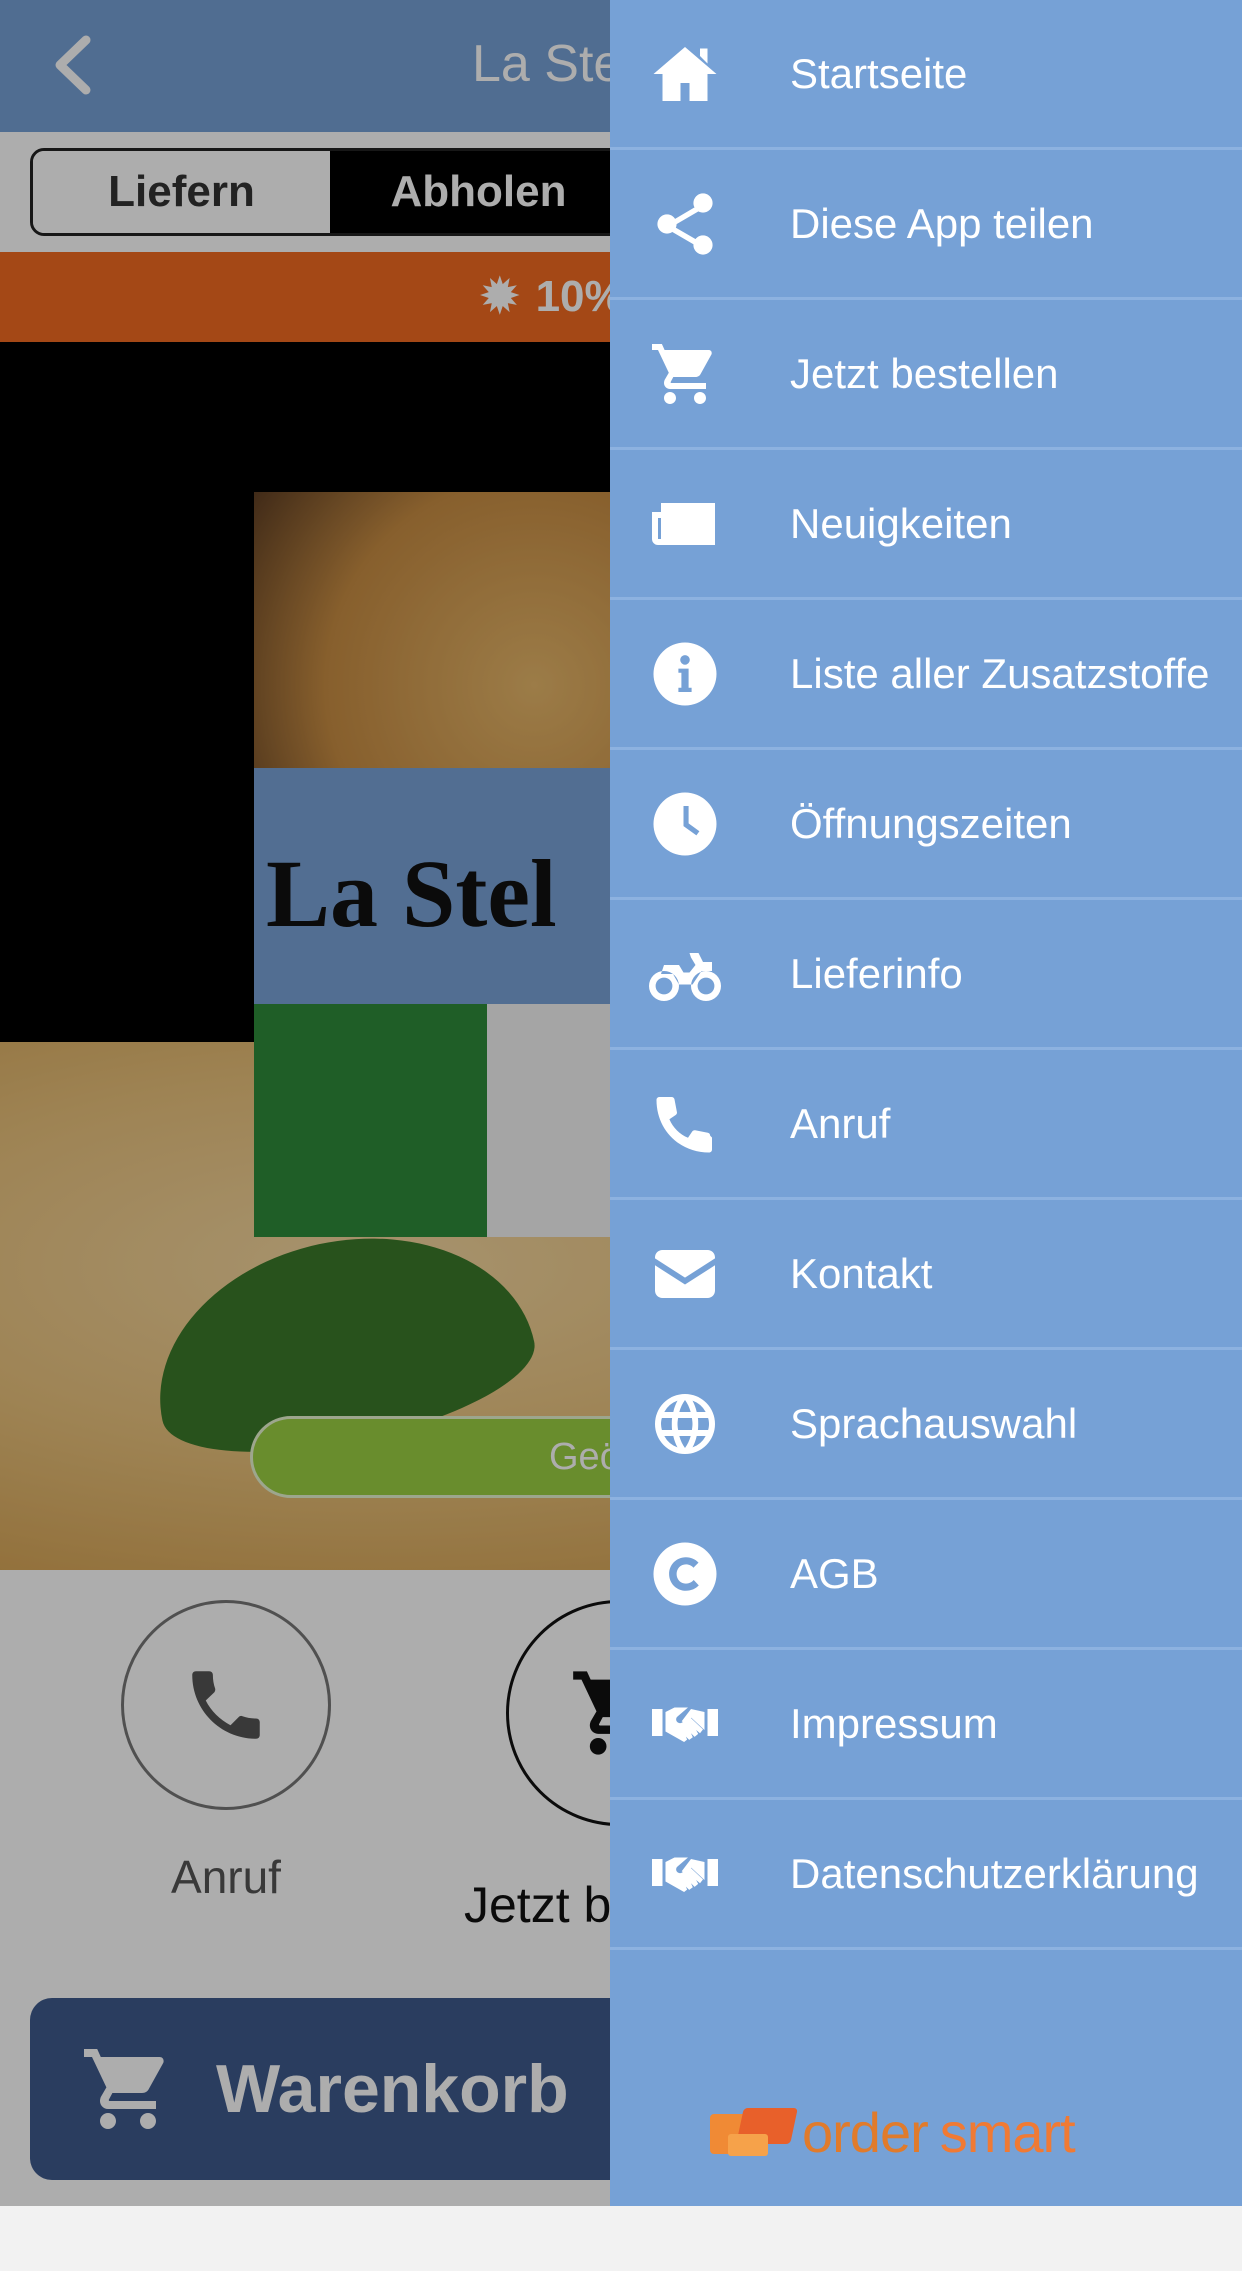 The width and height of the screenshot is (1242, 2271). What do you see at coordinates (894, 1723) in the screenshot?
I see `menu-item-label: Impressum` at bounding box center [894, 1723].